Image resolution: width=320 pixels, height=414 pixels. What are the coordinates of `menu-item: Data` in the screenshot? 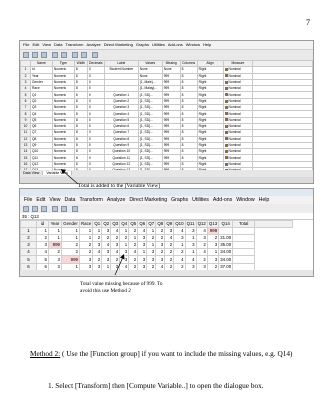 It's located at (58, 44).